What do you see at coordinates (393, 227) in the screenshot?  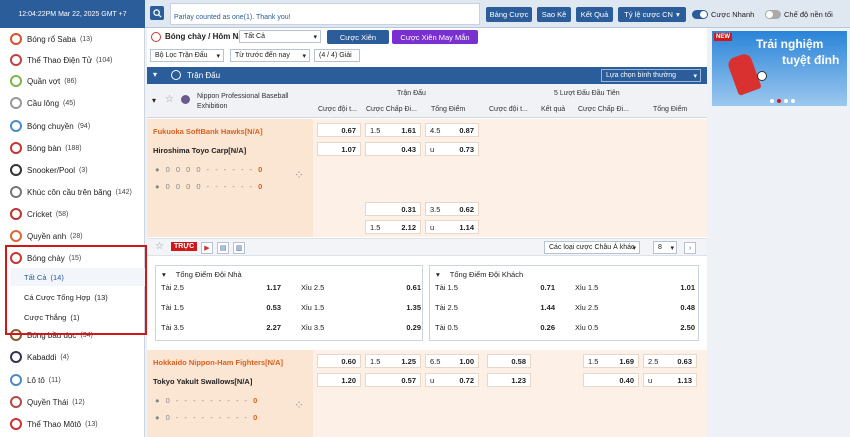 I see `odds-alt-hcp-2: 1.5 2.12` at bounding box center [393, 227].